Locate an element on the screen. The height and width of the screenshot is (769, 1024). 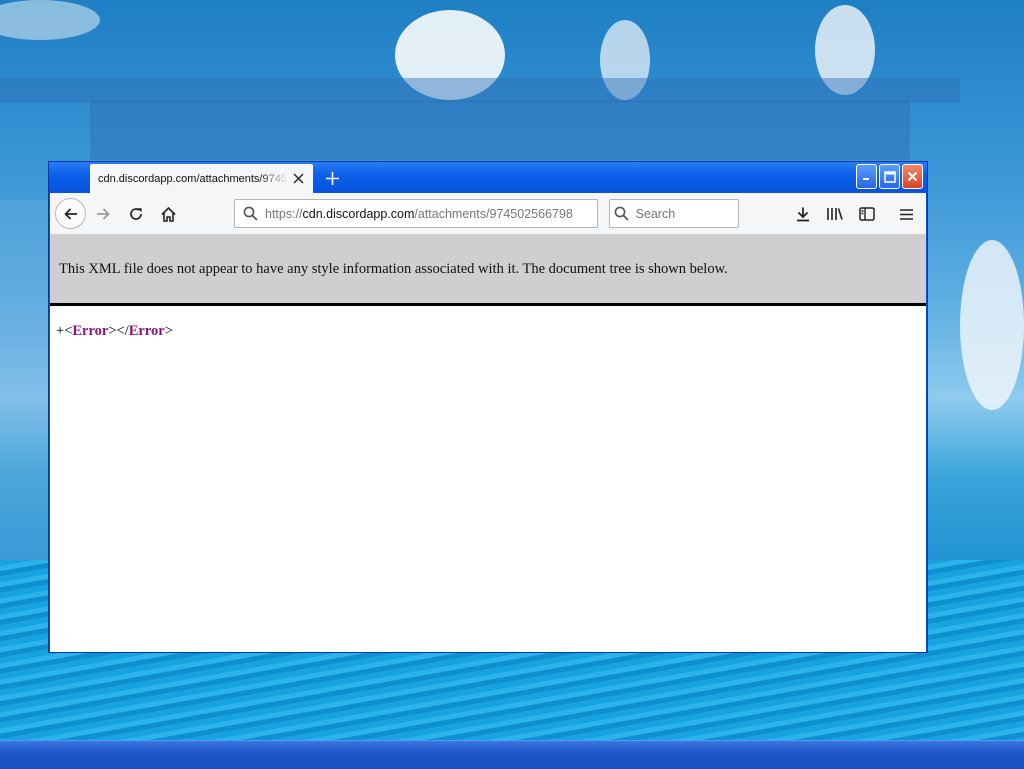
sidebar-button is located at coordinates (867, 214).